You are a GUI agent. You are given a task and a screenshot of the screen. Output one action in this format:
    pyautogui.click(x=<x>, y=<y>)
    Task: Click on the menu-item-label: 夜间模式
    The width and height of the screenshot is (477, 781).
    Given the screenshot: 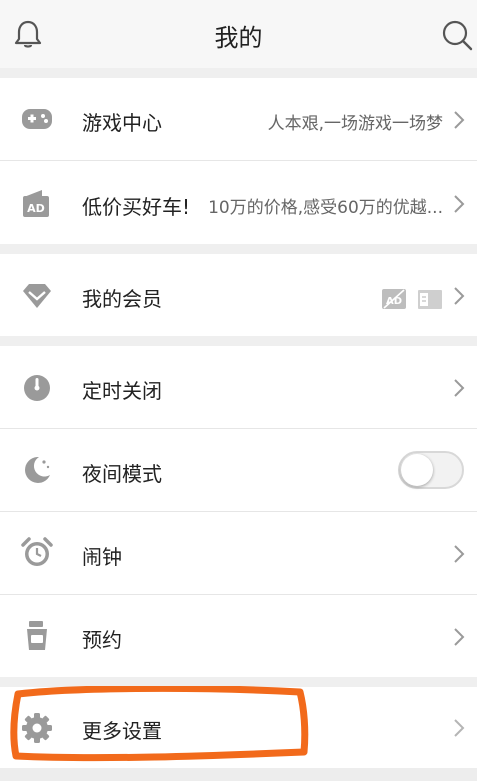 What is the action you would take?
    pyautogui.click(x=122, y=474)
    